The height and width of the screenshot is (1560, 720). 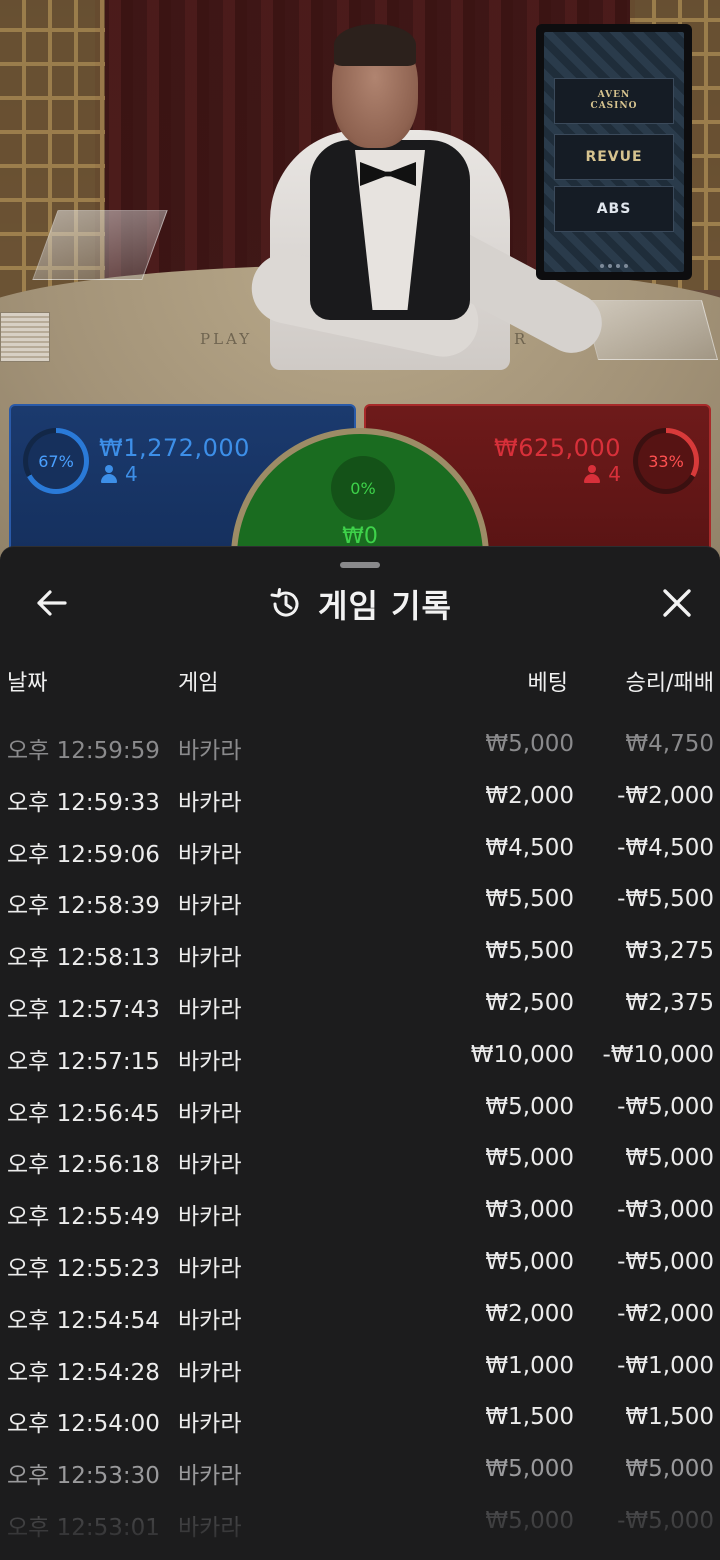 I want to click on history-row: 오후 12:59:06 바카라 ₩4,500 -₩4,500, so click(x=360, y=849).